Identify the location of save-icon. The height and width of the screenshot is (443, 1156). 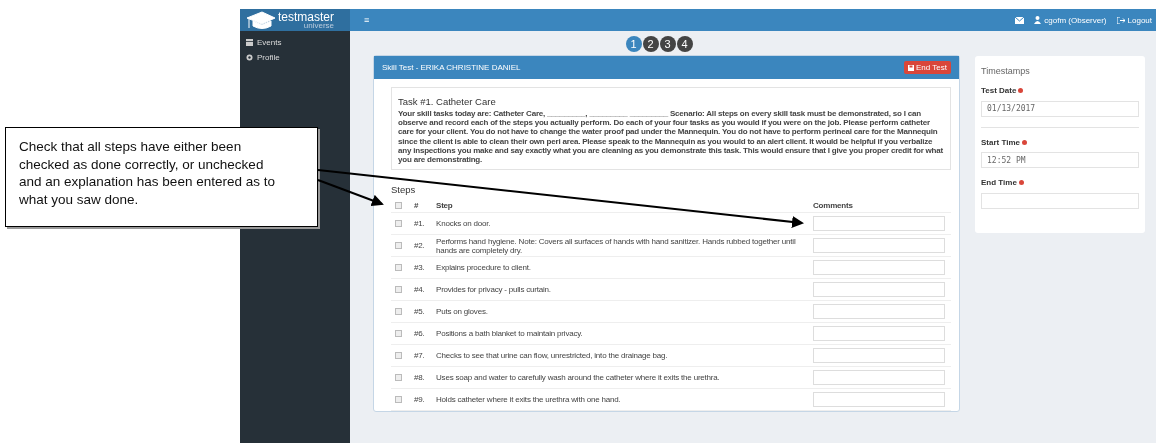
(911, 67).